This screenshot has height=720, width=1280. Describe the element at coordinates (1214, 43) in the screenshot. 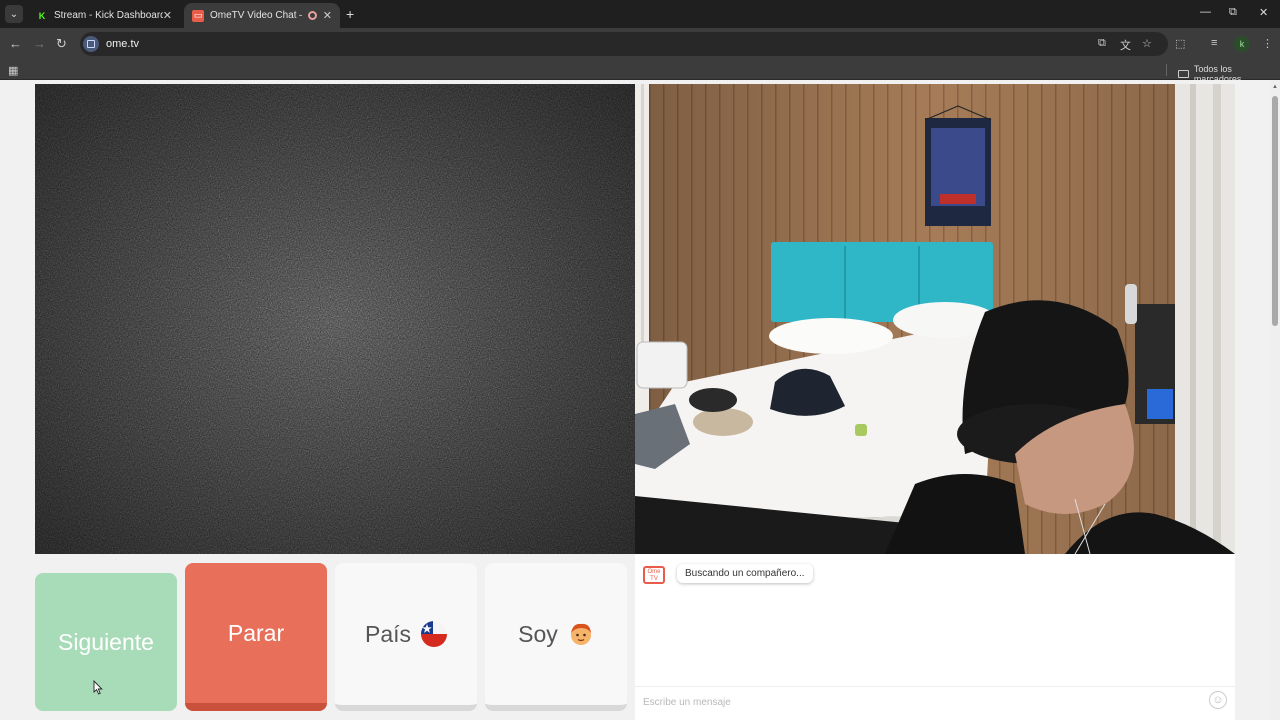

I see `media-controls-icon: ≡` at that location.